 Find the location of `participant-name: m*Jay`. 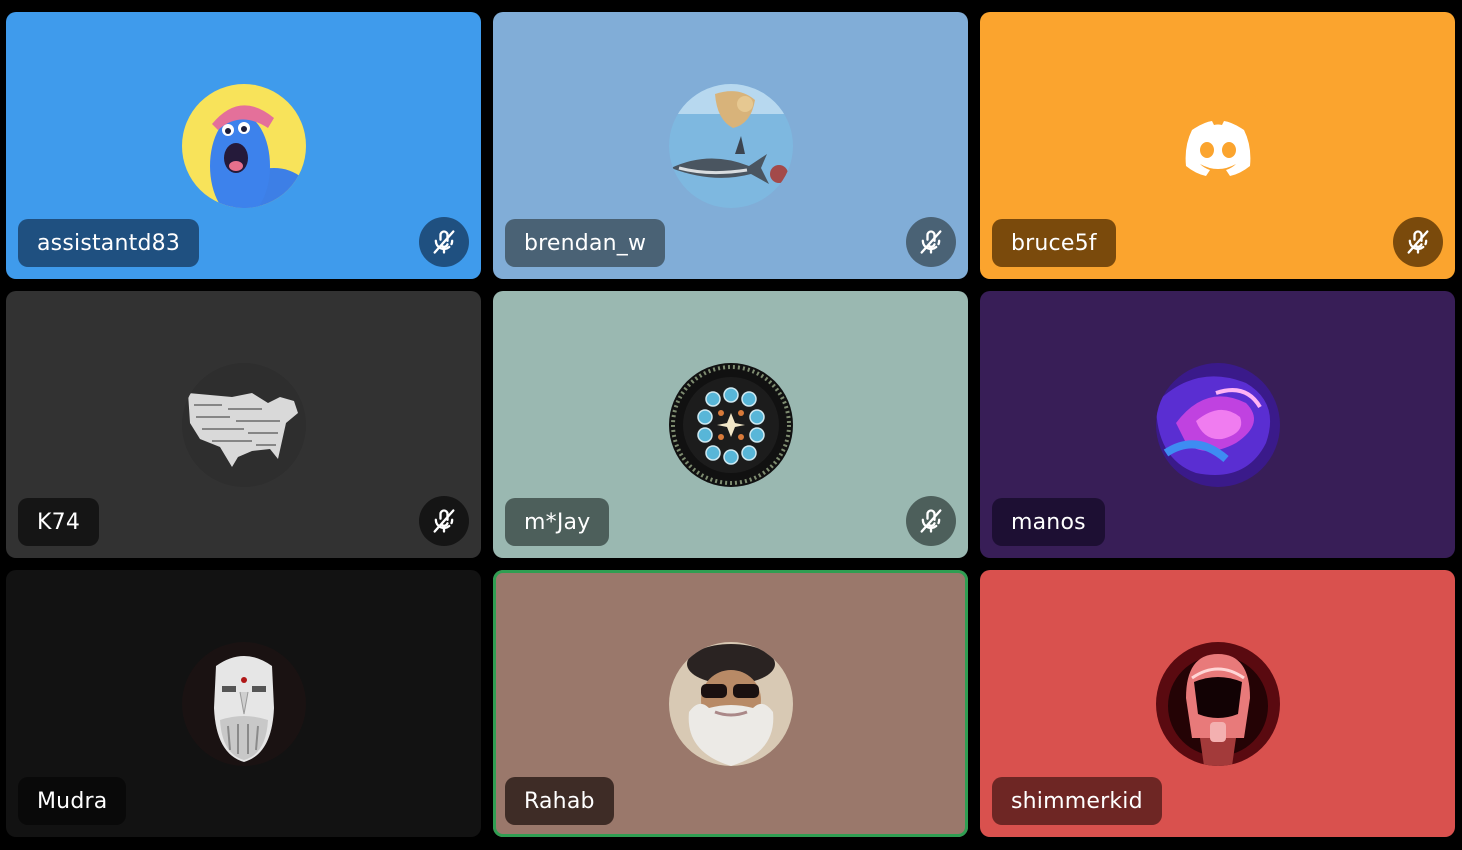

participant-name: m*Jay is located at coordinates (557, 522).